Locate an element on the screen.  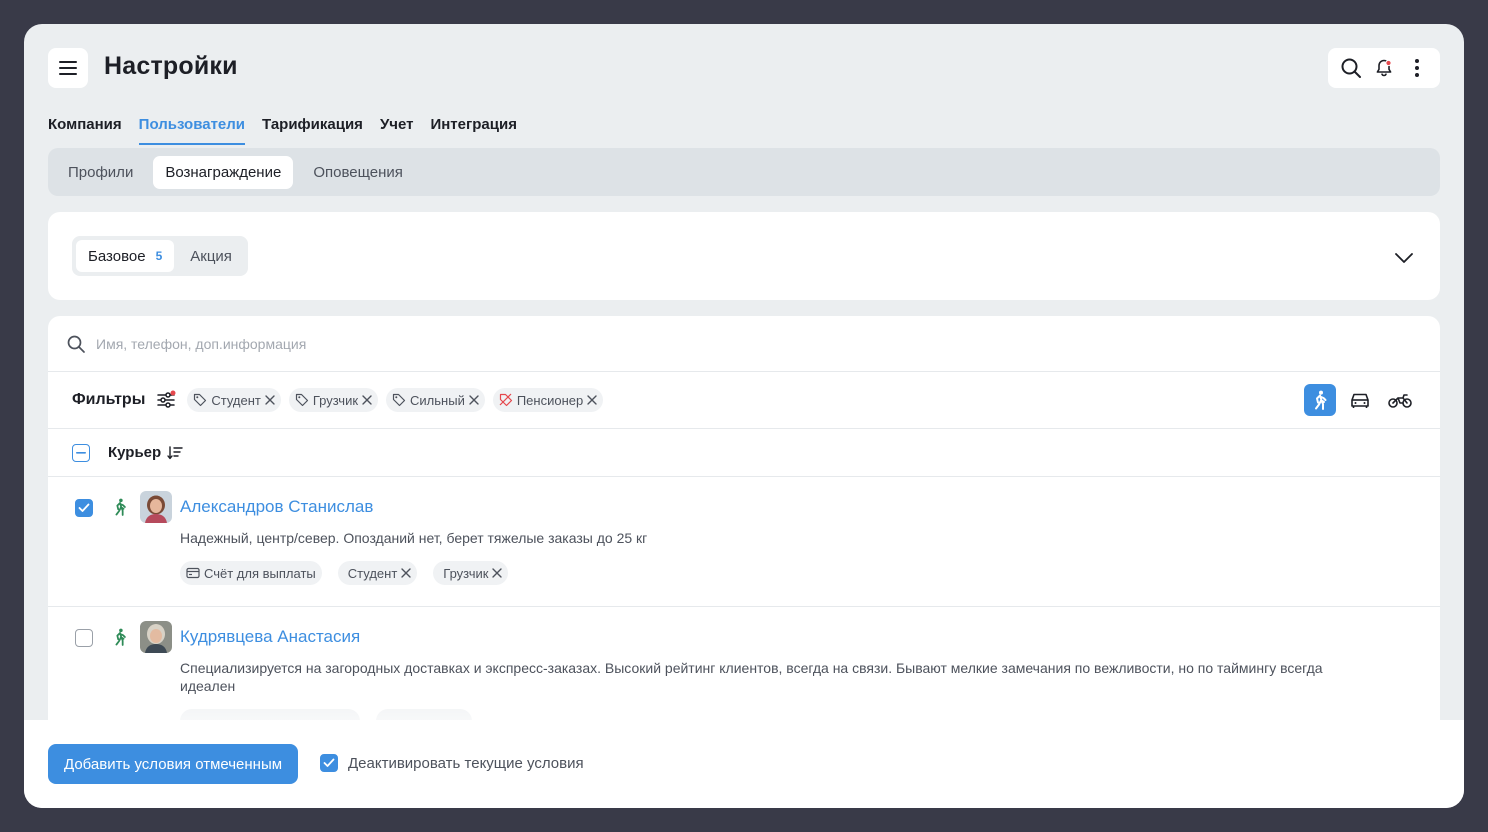
search-bar is located at coordinates (744, 344).